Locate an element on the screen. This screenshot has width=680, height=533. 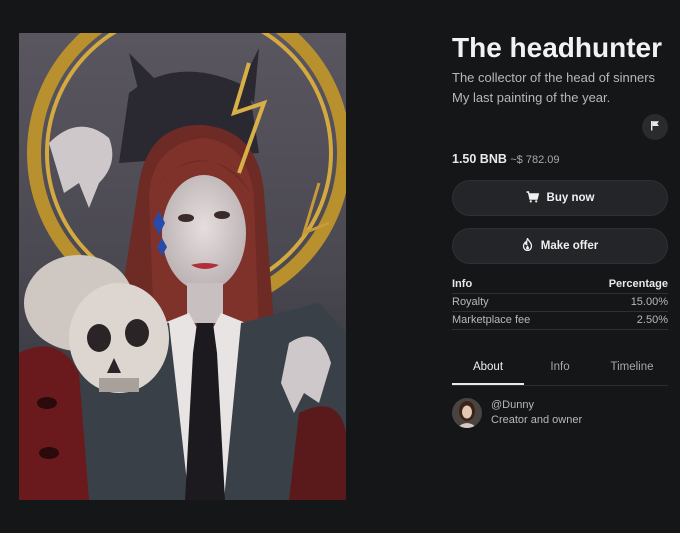
creator-card: @Dunny Creator and owner is located at coordinates (517, 413).